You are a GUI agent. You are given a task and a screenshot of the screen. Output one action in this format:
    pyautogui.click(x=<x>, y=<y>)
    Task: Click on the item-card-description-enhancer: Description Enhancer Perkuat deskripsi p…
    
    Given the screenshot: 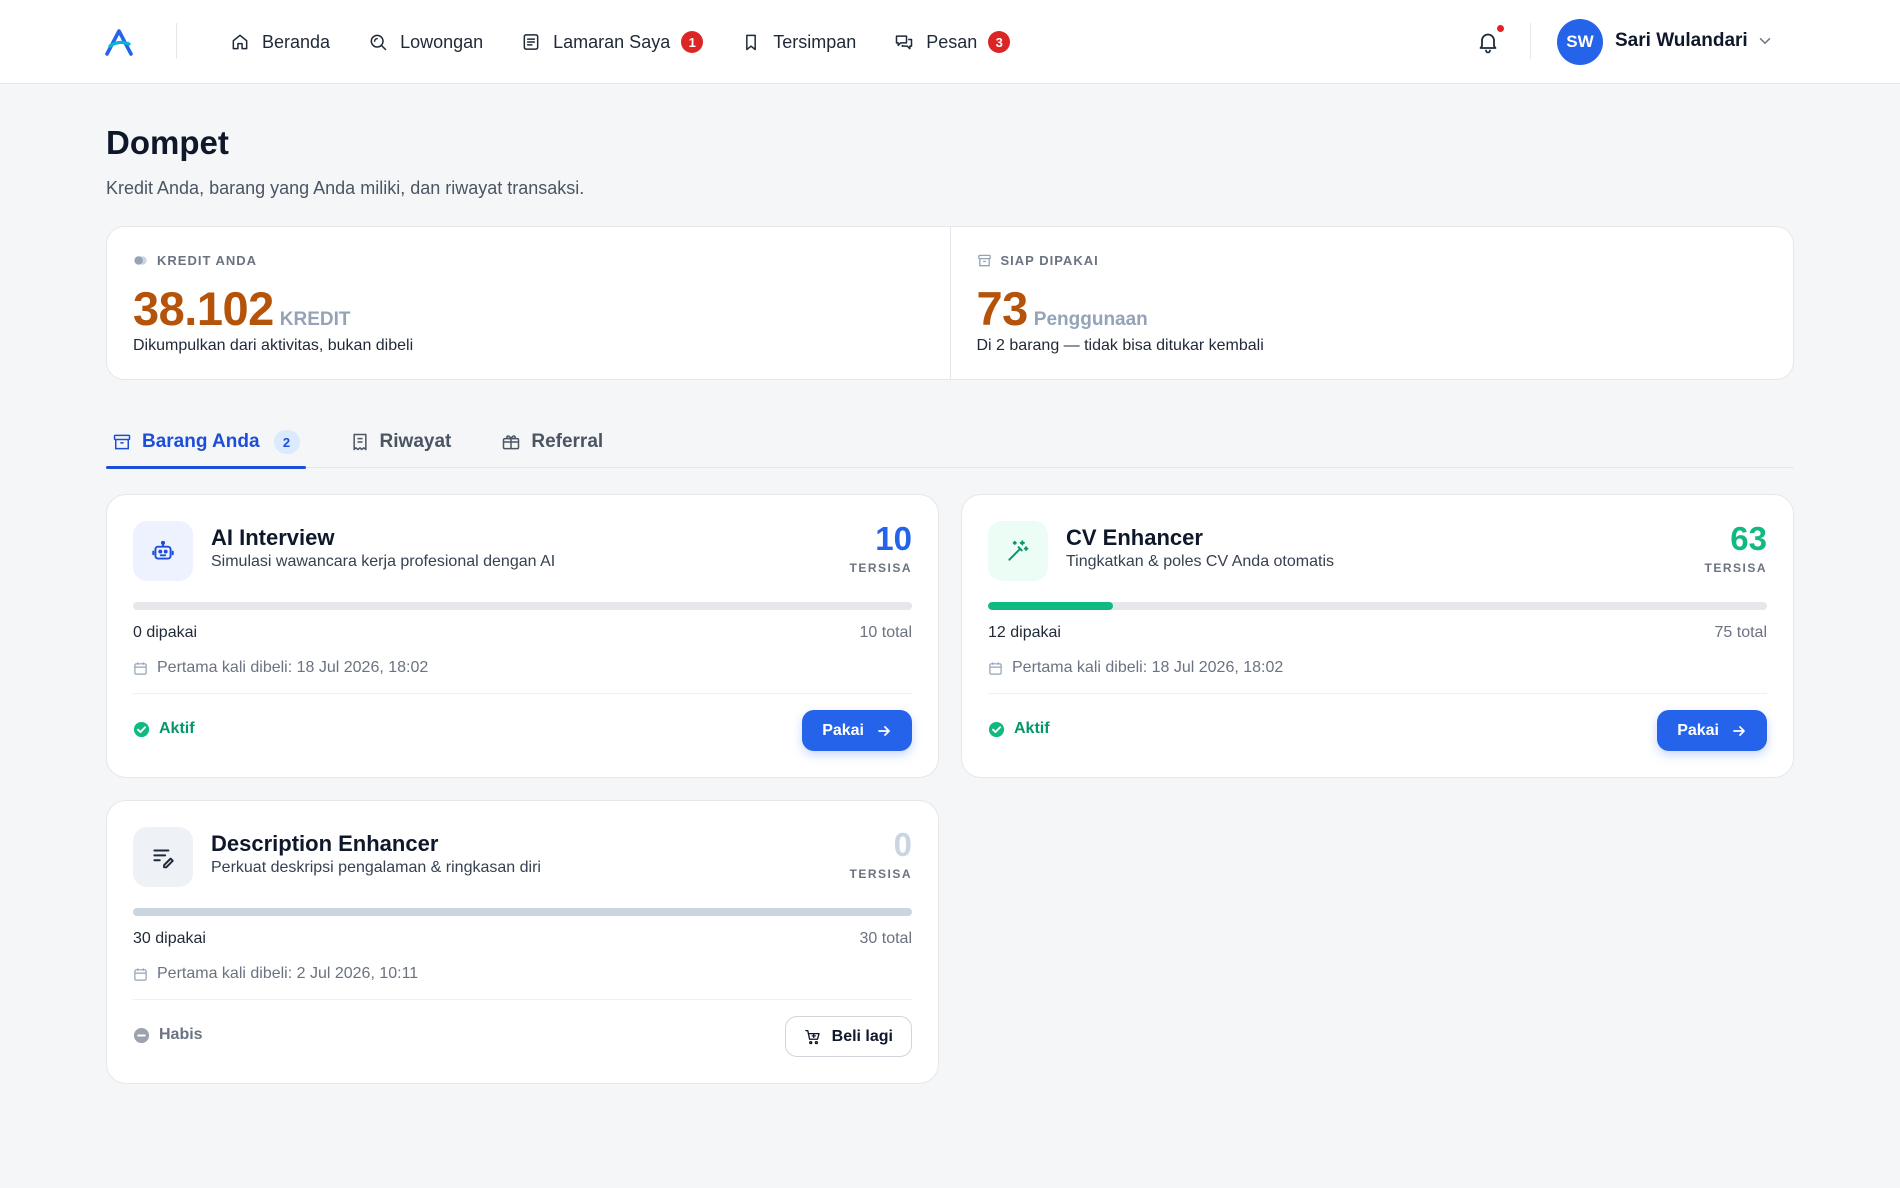 What is the action you would take?
    pyautogui.click(x=522, y=942)
    